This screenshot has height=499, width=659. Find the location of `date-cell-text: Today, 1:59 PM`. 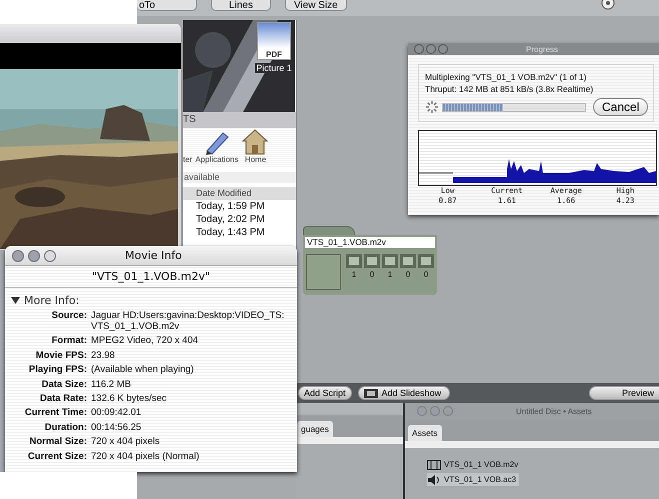

date-cell-text: Today, 1:59 PM is located at coordinates (230, 206).